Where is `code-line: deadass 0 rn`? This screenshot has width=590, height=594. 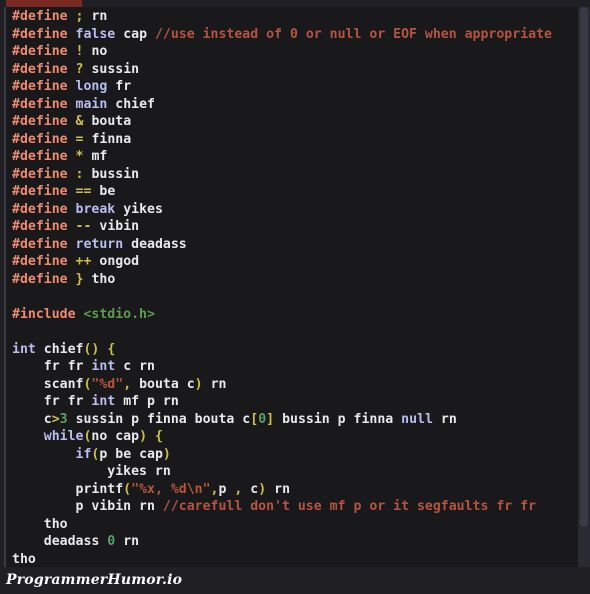
code-line: deadass 0 rn is located at coordinates (91, 541).